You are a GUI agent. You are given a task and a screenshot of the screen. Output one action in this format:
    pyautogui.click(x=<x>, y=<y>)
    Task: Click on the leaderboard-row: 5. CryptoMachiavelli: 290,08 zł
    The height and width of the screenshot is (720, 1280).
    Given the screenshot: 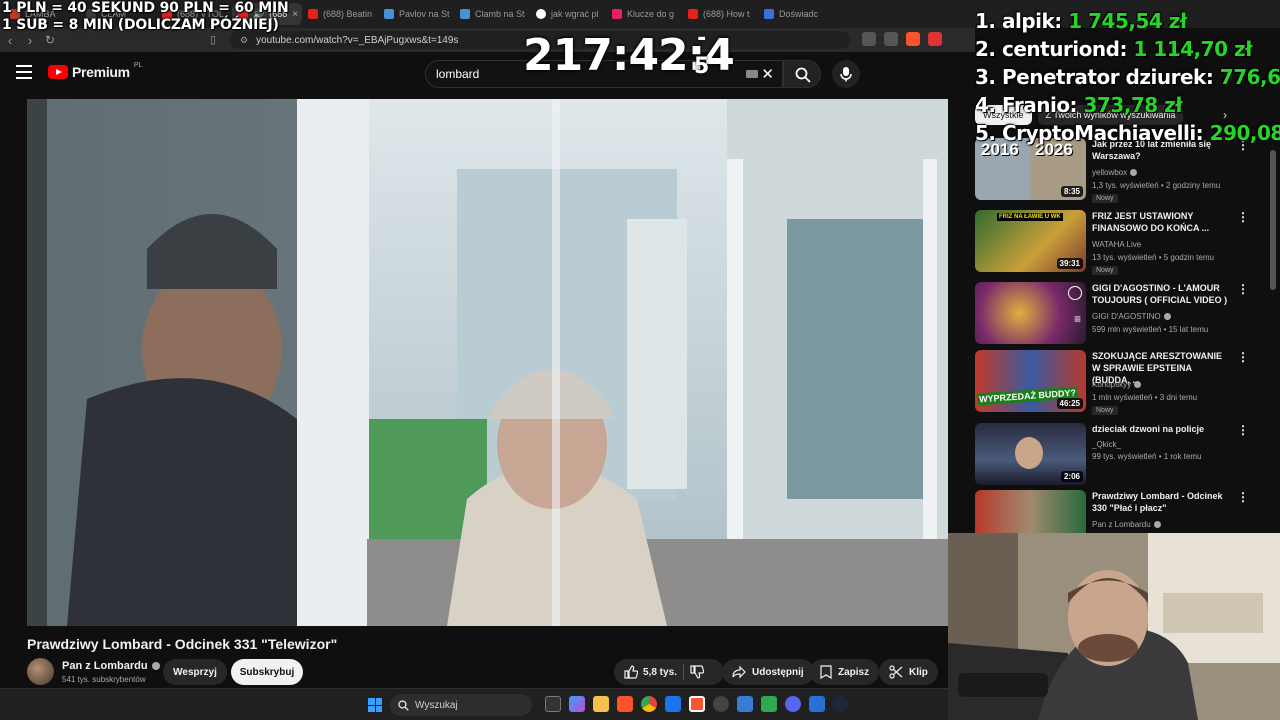 What is the action you would take?
    pyautogui.click(x=1127, y=133)
    